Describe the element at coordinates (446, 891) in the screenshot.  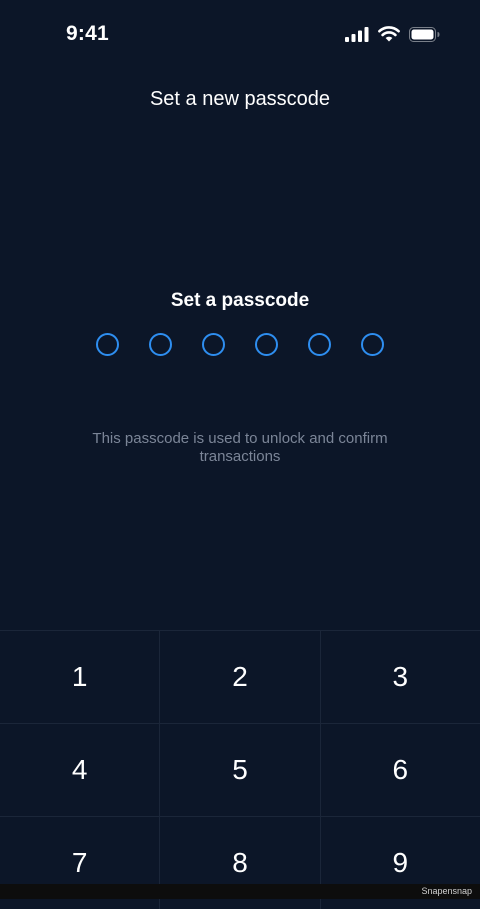
I see `watermark-text: Snapensnap` at that location.